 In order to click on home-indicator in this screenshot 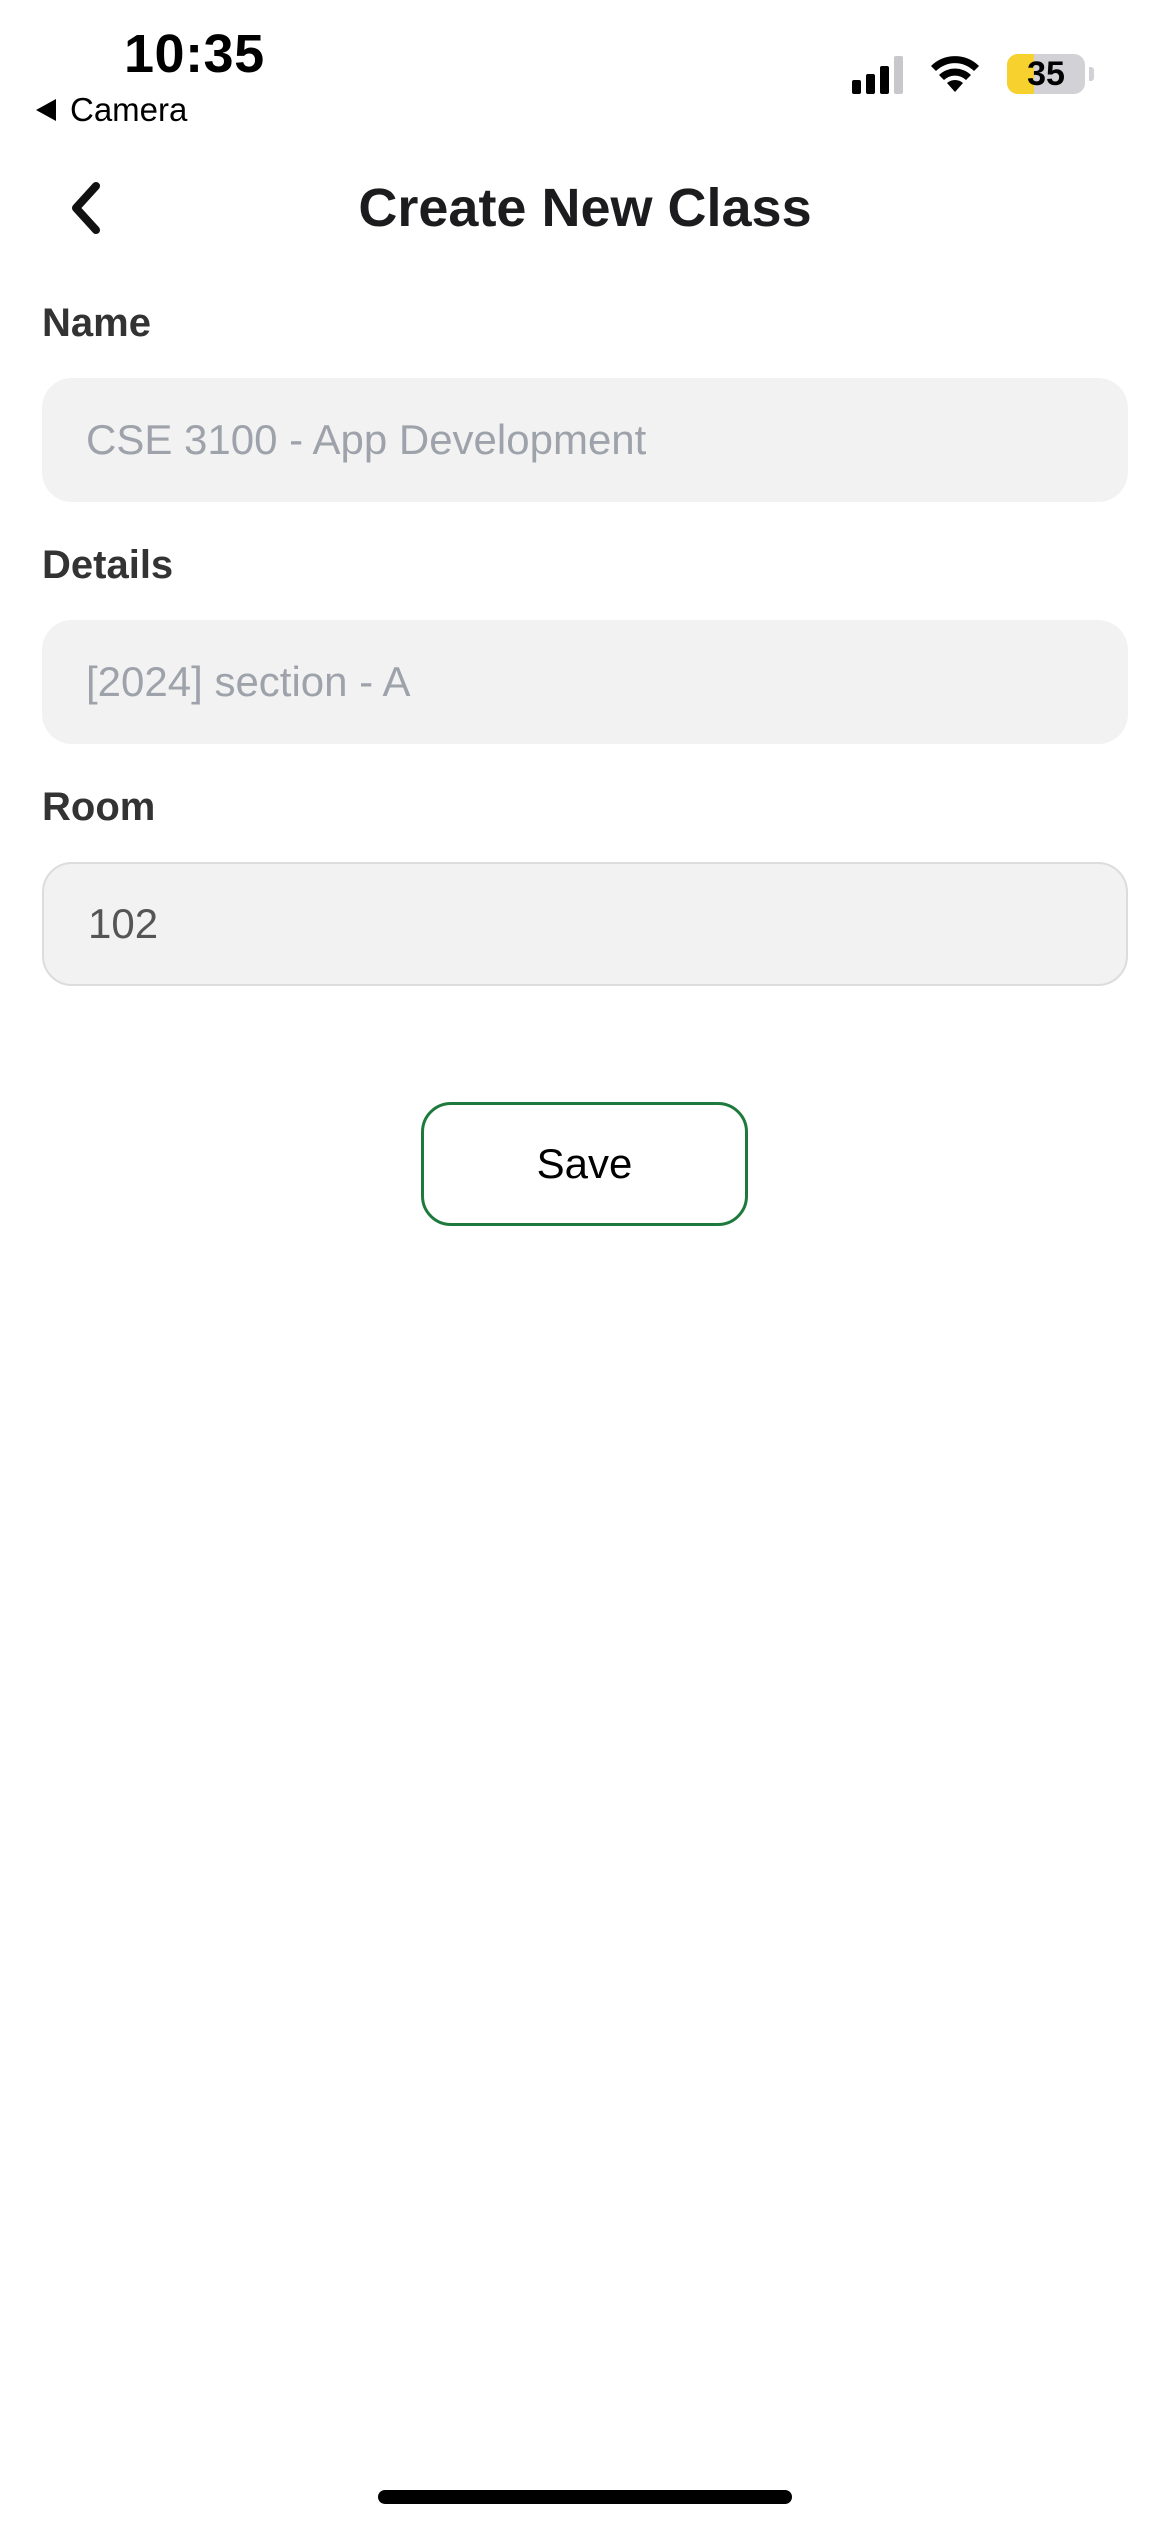, I will do `click(585, 2497)`.